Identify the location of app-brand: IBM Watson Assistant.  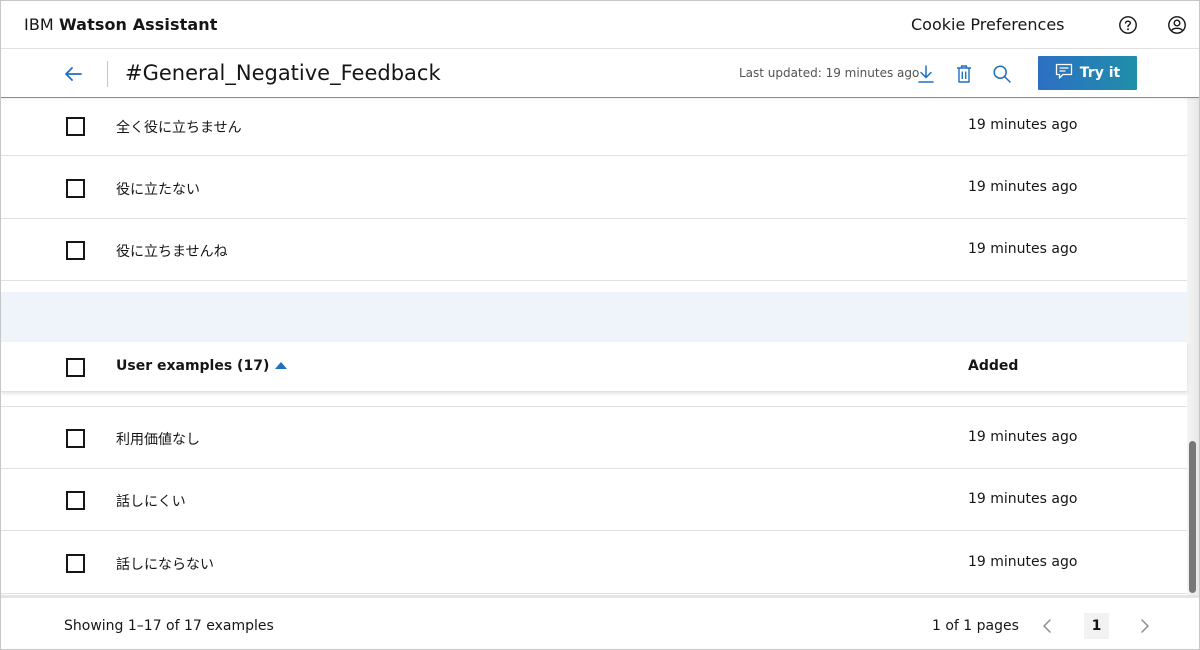
(121, 24).